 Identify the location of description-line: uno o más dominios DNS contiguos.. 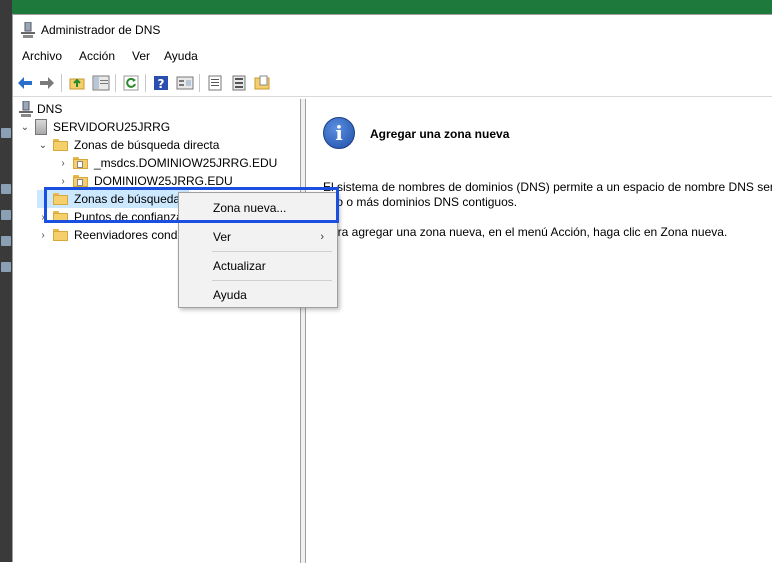
(420, 202).